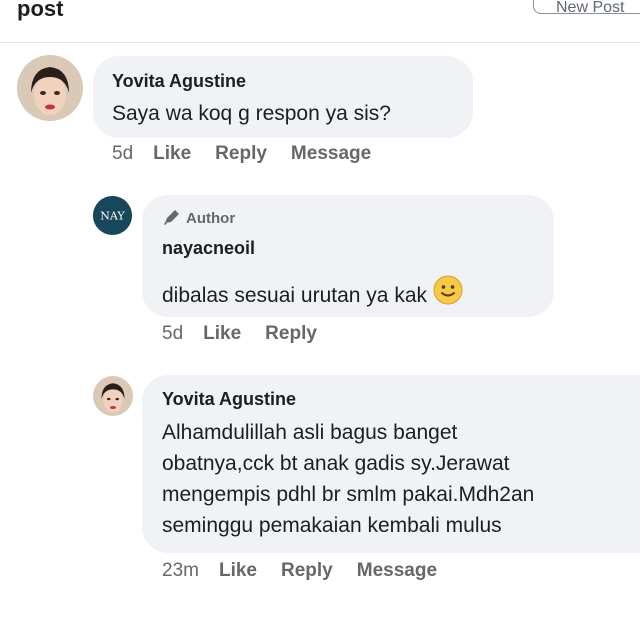 Image resolution: width=640 pixels, height=640 pixels. What do you see at coordinates (180, 570) in the screenshot?
I see `comment-time: 23m` at bounding box center [180, 570].